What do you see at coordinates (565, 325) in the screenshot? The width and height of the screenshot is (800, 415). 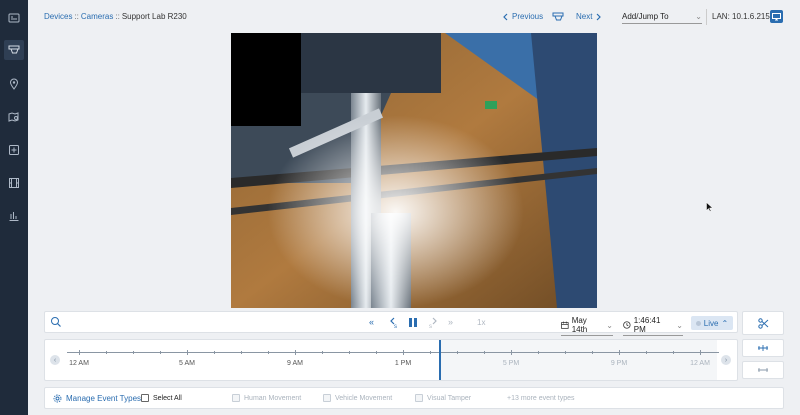 I see `calendar-icon` at bounding box center [565, 325].